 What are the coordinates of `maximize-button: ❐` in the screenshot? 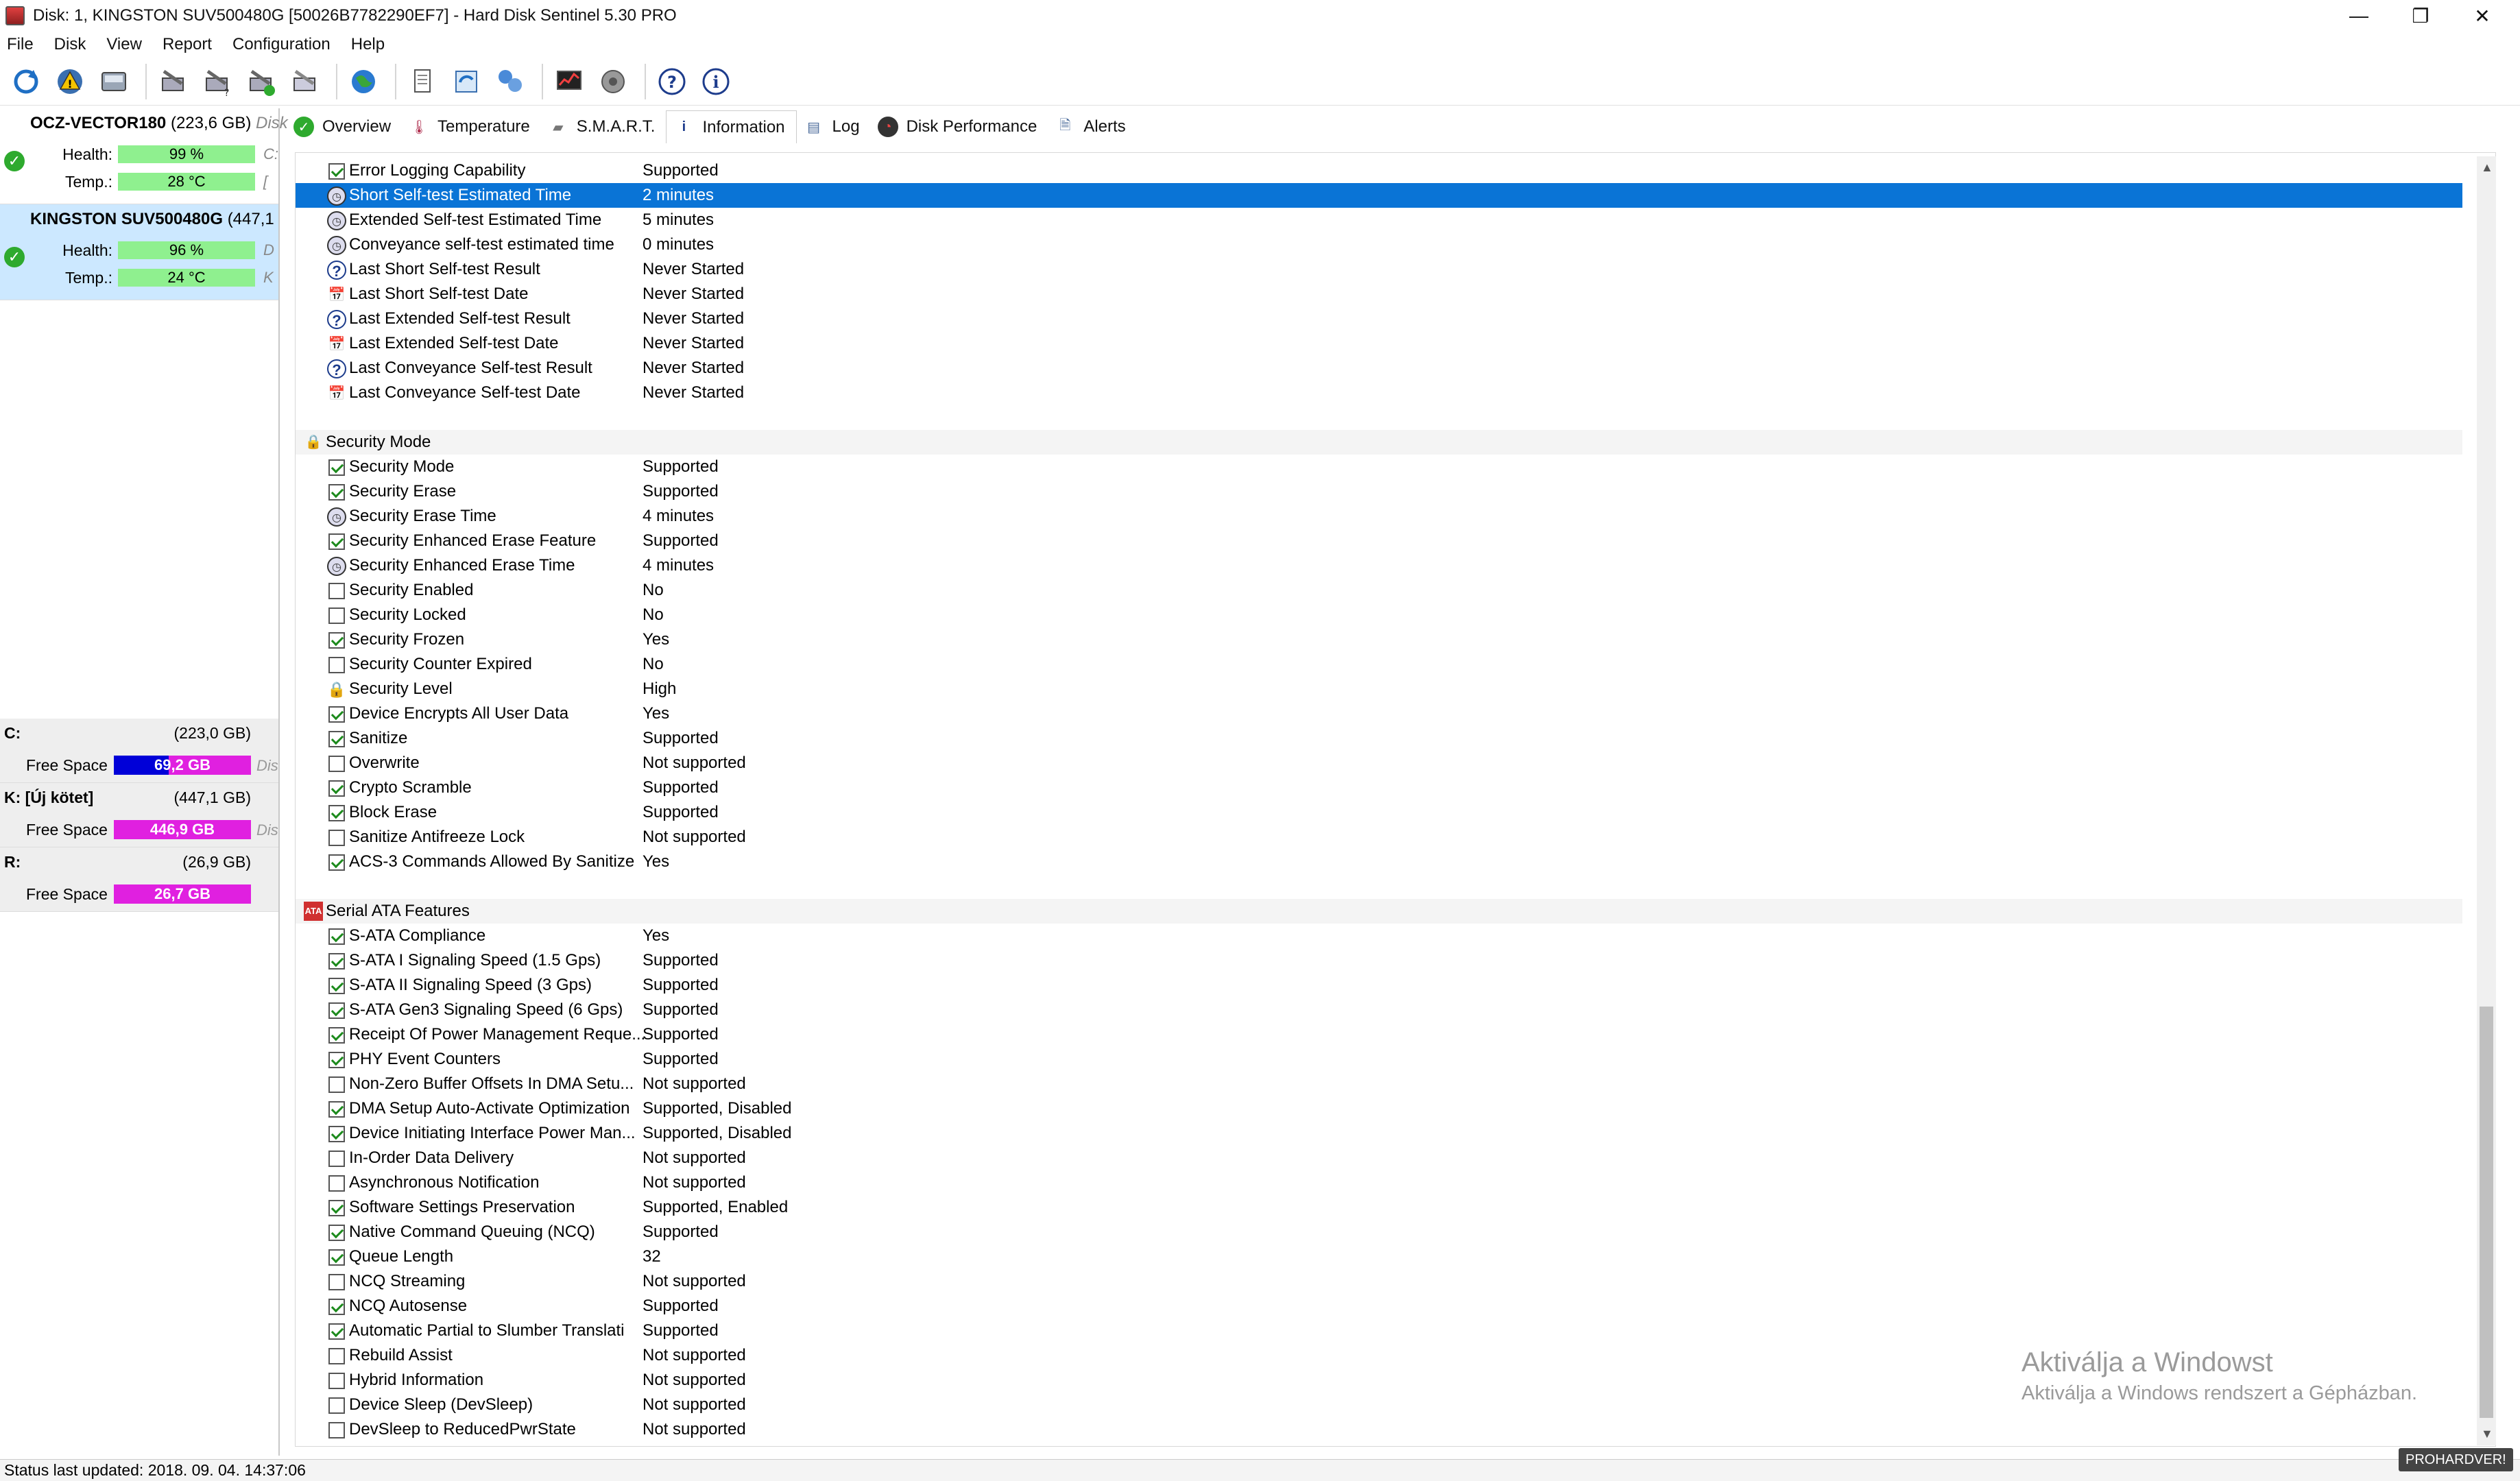 It's located at (2420, 16).